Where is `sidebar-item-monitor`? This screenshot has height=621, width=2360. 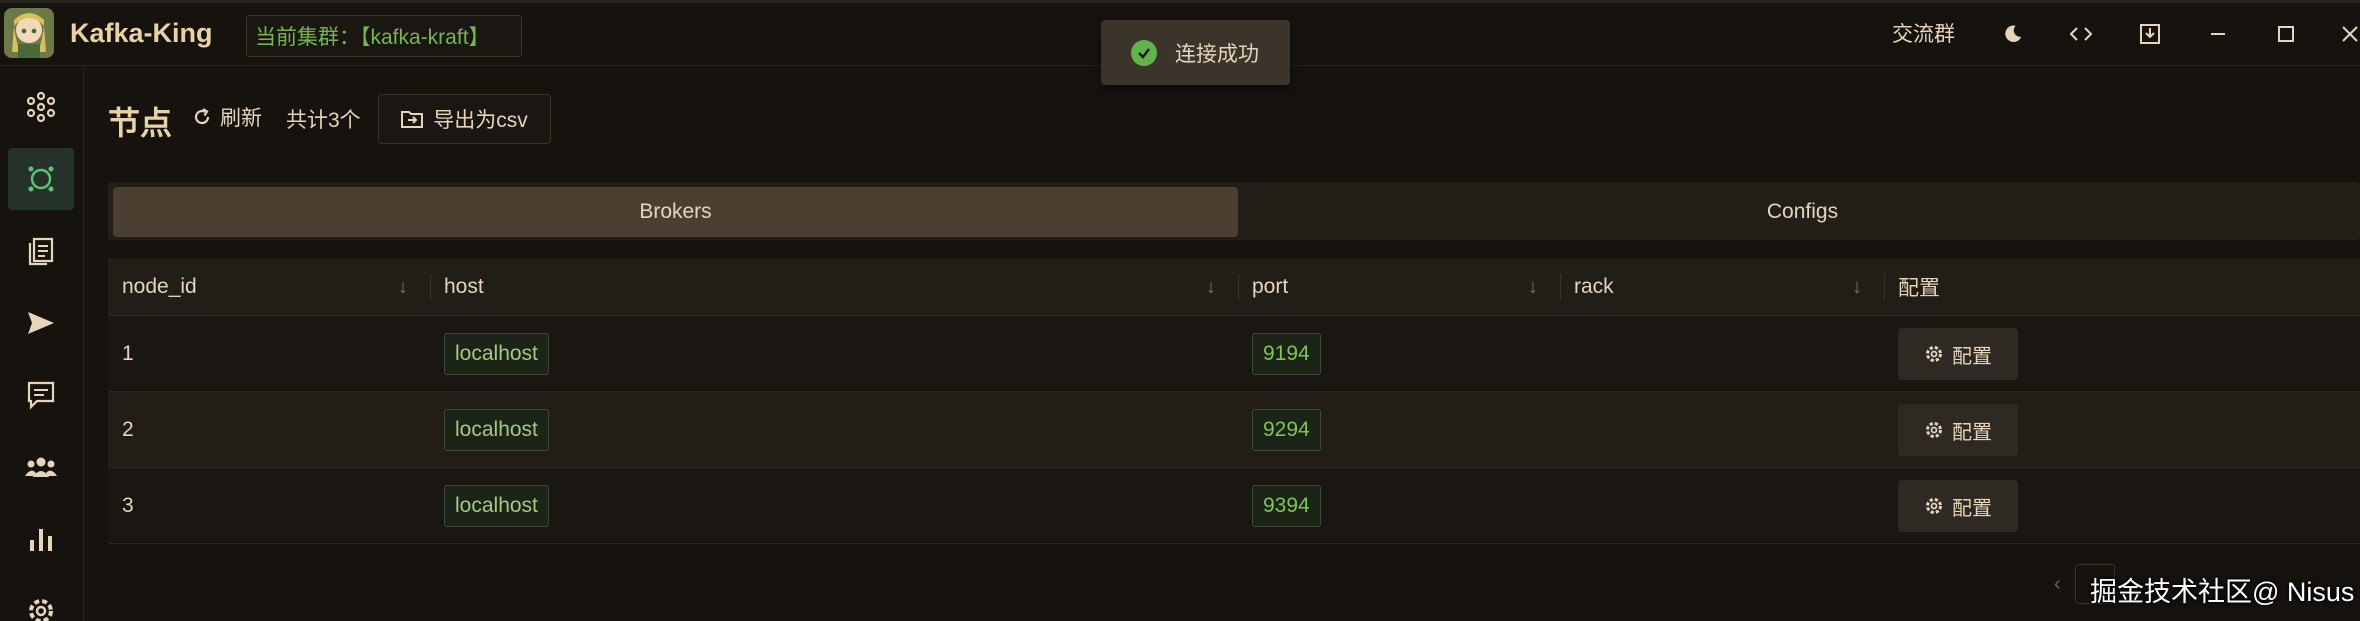 sidebar-item-monitor is located at coordinates (41, 539).